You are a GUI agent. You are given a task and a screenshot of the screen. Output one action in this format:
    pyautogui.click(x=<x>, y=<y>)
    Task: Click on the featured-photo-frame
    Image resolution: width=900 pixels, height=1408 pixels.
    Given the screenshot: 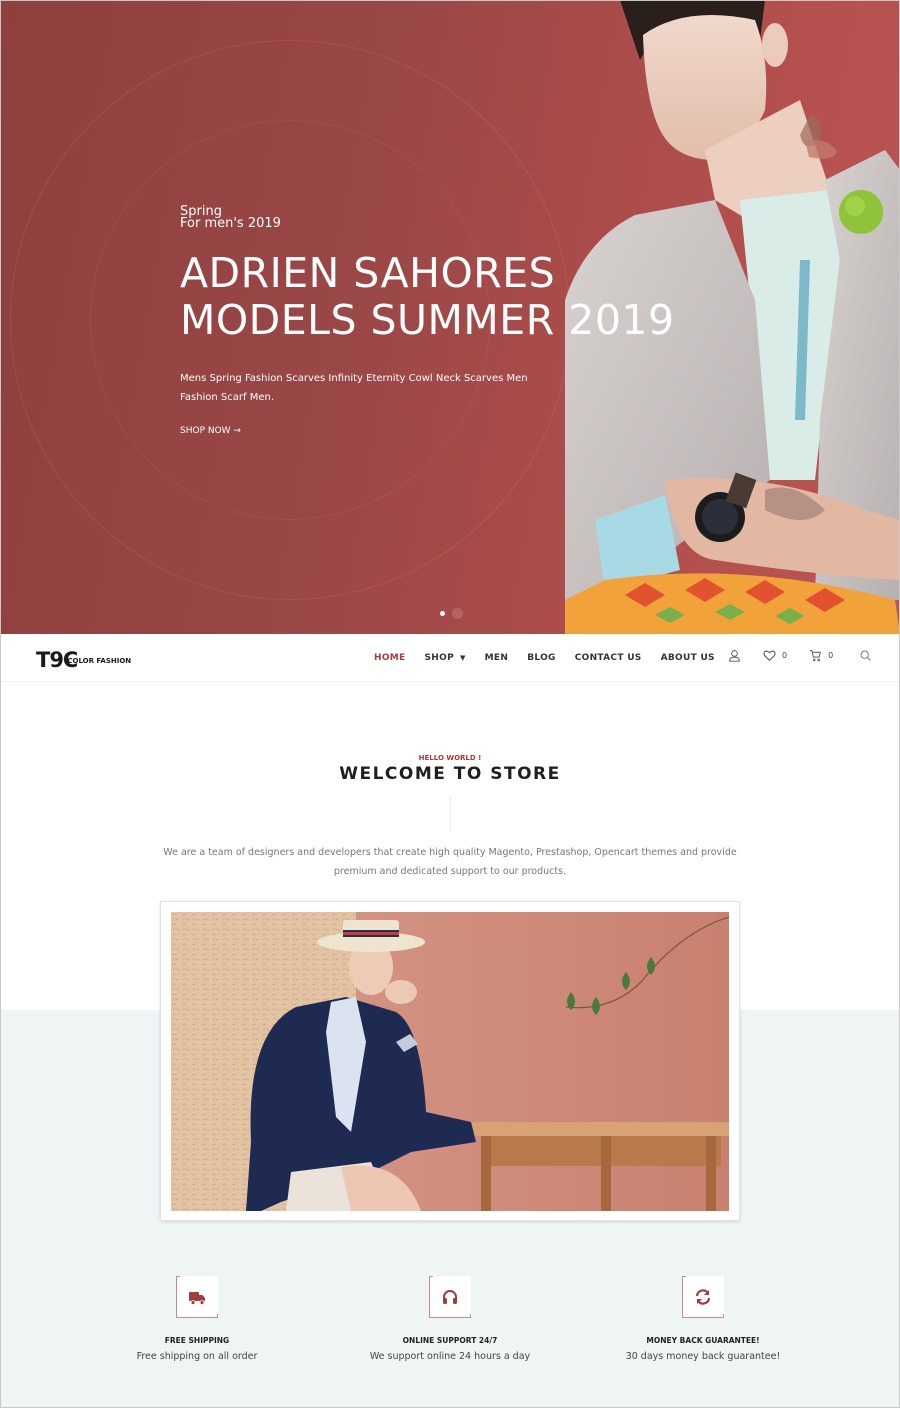 What is the action you would take?
    pyautogui.click(x=450, y=1061)
    